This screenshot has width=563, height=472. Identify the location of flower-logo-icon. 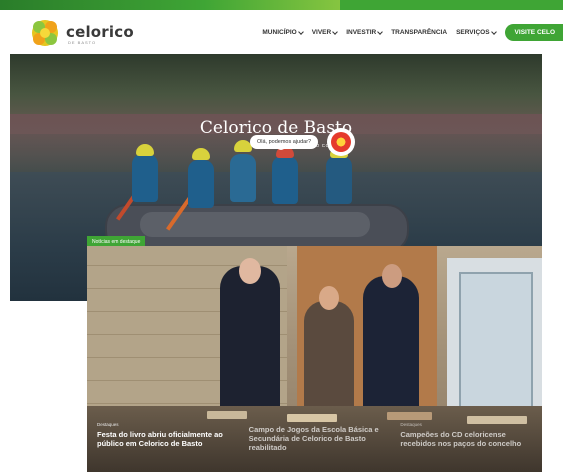
(45, 33).